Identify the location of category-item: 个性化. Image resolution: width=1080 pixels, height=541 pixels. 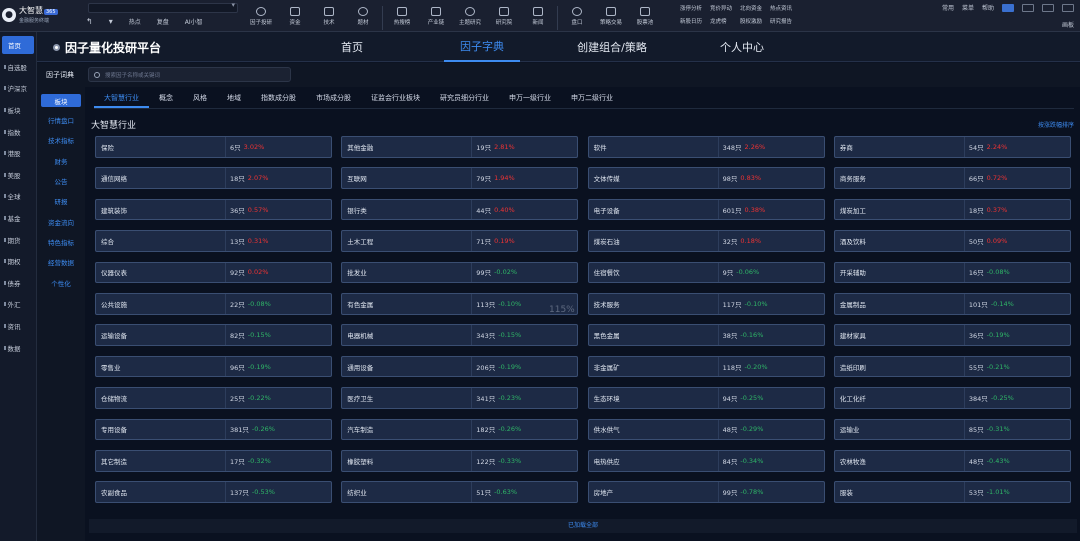
(61, 282).